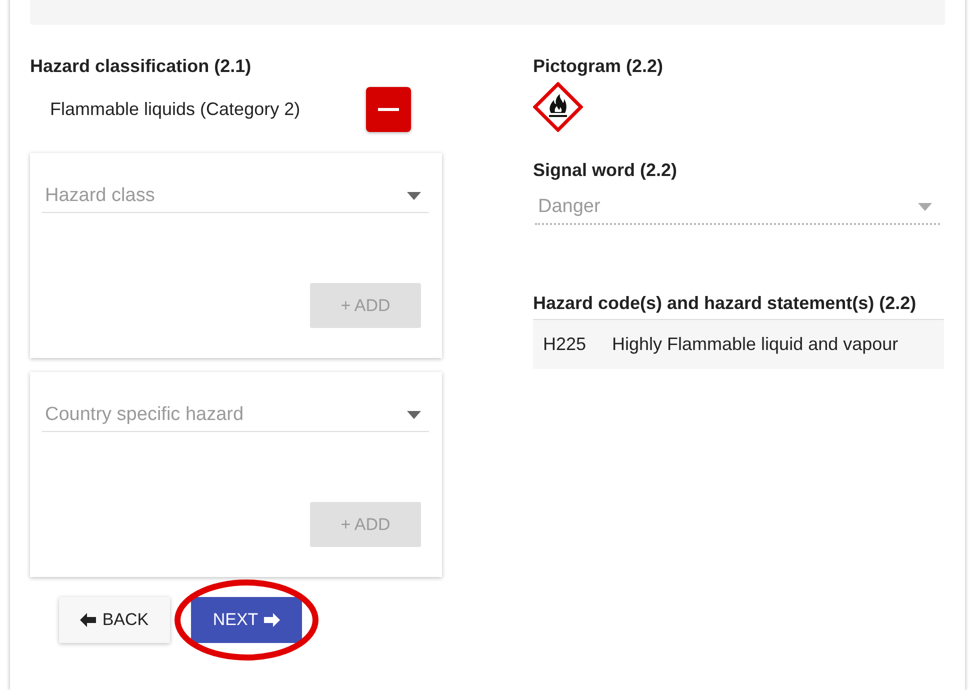  I want to click on remove-button, so click(388, 109).